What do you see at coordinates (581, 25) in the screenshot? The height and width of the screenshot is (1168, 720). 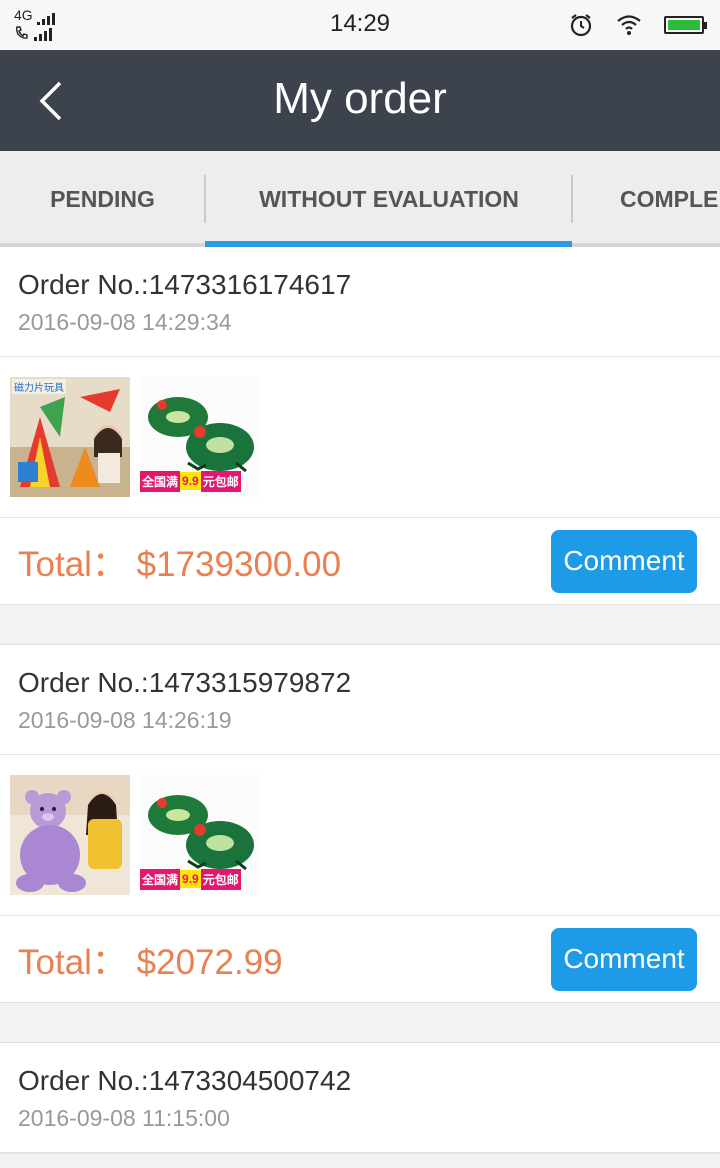 I see `alarm-icon` at bounding box center [581, 25].